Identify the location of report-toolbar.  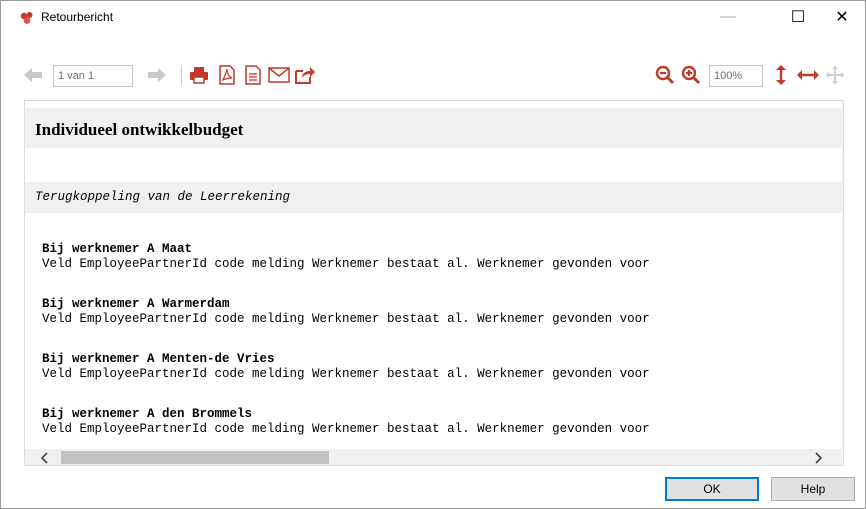
(442, 76).